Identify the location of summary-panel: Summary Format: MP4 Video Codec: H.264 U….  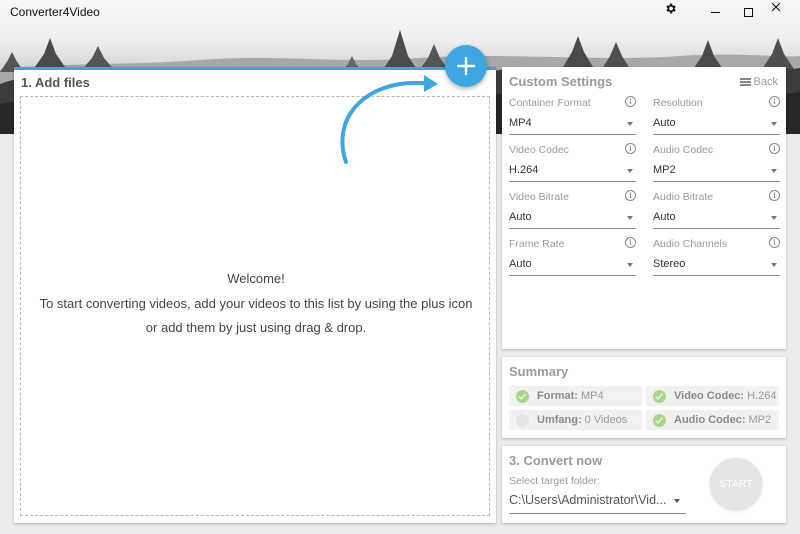
(644, 397).